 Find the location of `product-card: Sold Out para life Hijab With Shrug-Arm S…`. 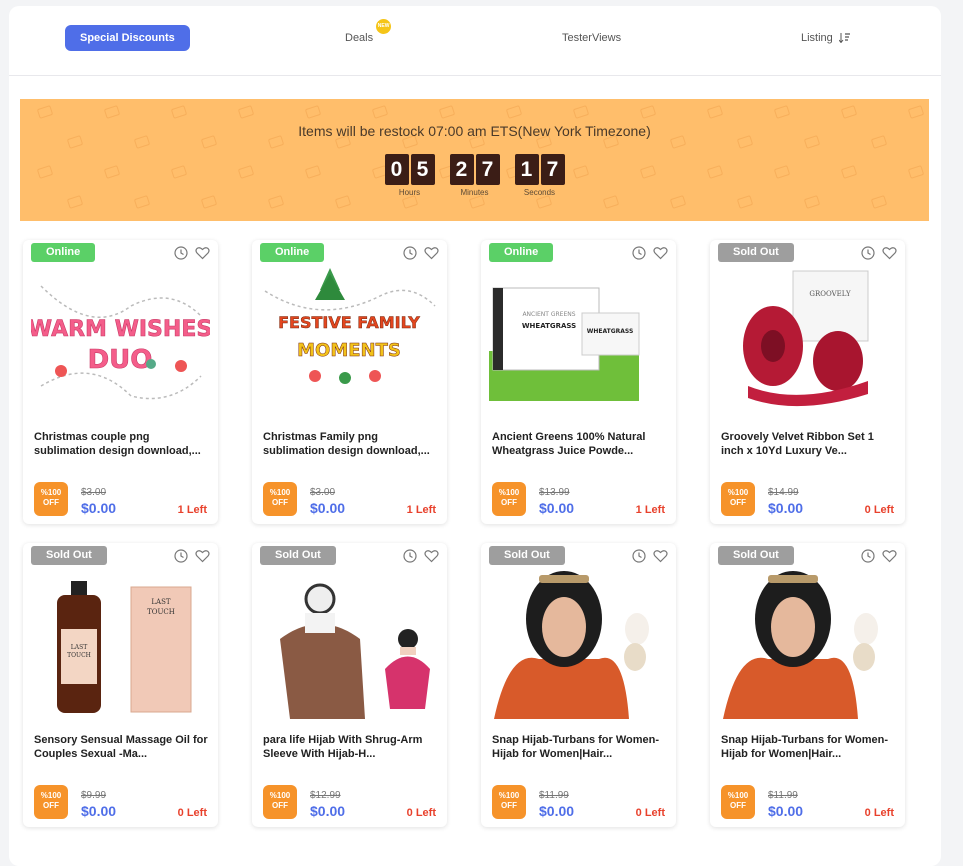

product-card: Sold Out para life Hijab With Shrug-Arm S… is located at coordinates (349, 685).